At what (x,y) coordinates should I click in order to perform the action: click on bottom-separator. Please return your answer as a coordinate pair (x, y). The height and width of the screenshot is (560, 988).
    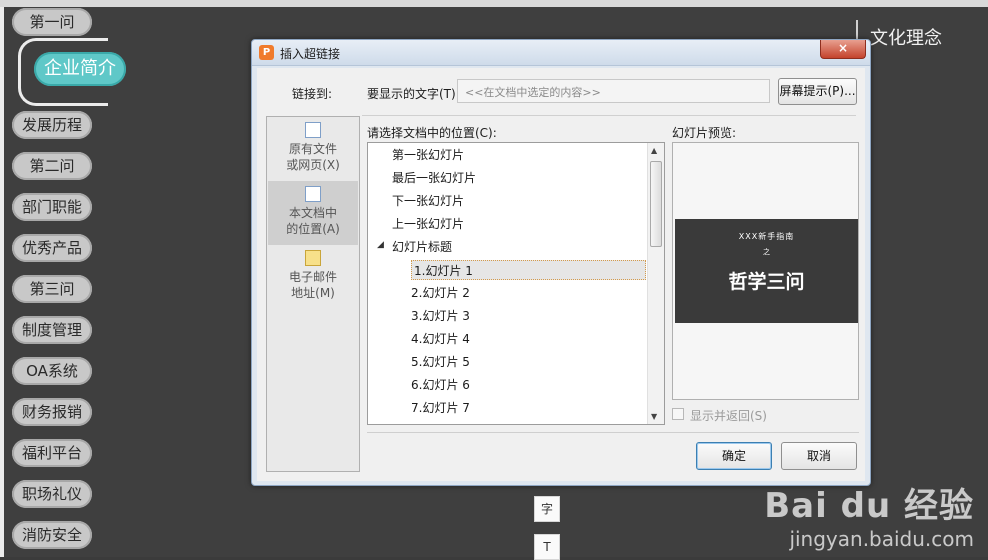
    Looking at the image, I should click on (613, 432).